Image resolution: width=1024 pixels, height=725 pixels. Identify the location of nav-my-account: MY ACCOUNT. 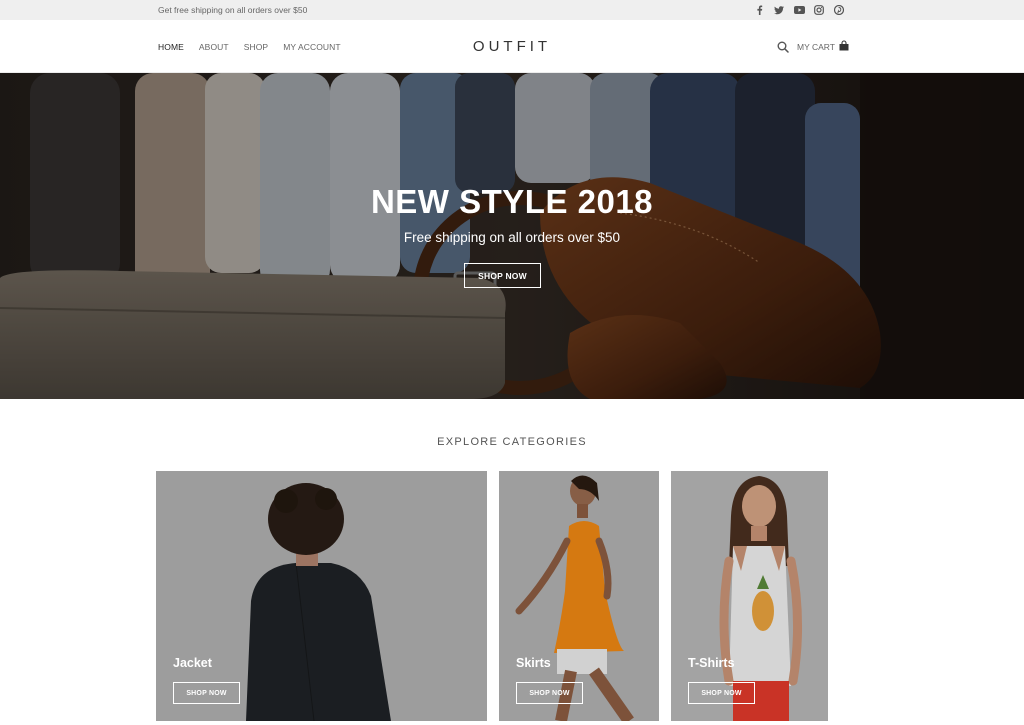
(312, 47).